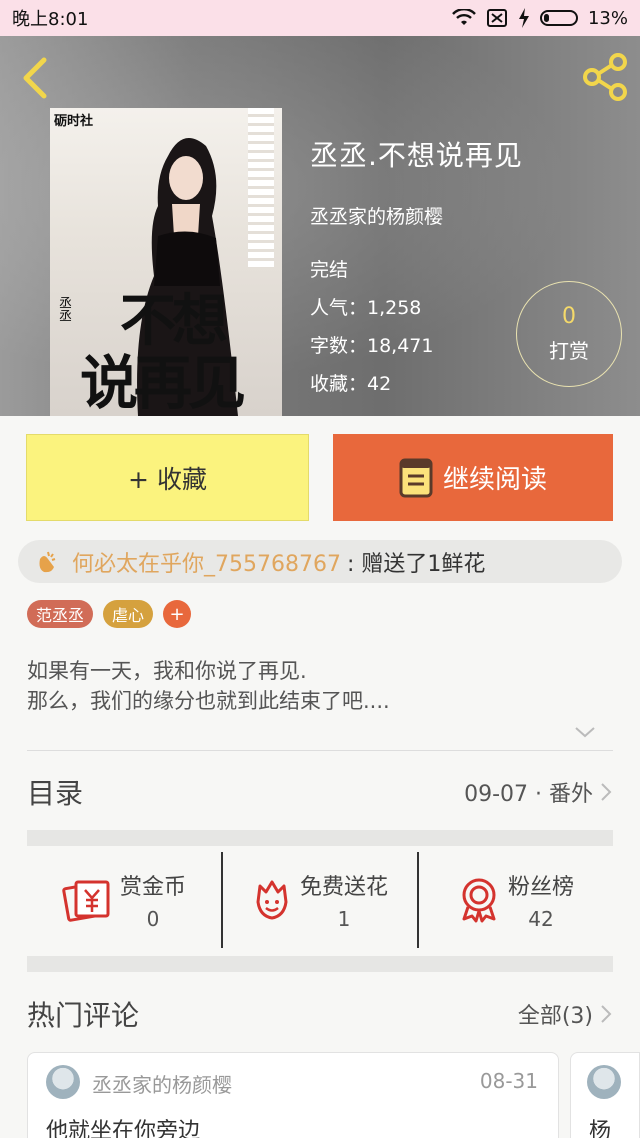  Describe the element at coordinates (74, 121) in the screenshot. I see `cover-brand: 砺时社` at that location.